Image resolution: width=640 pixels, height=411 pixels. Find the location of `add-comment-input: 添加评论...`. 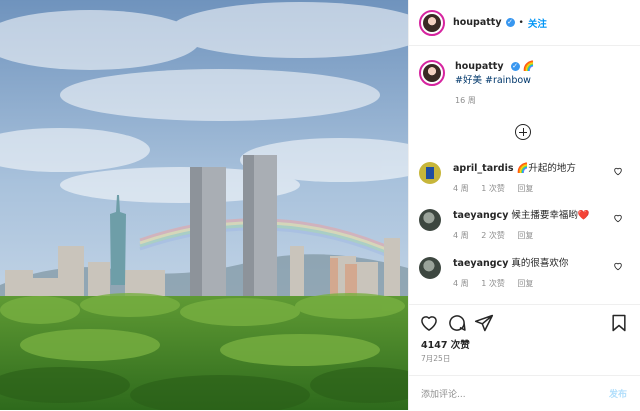

add-comment-input: 添加评论... is located at coordinates (443, 393).